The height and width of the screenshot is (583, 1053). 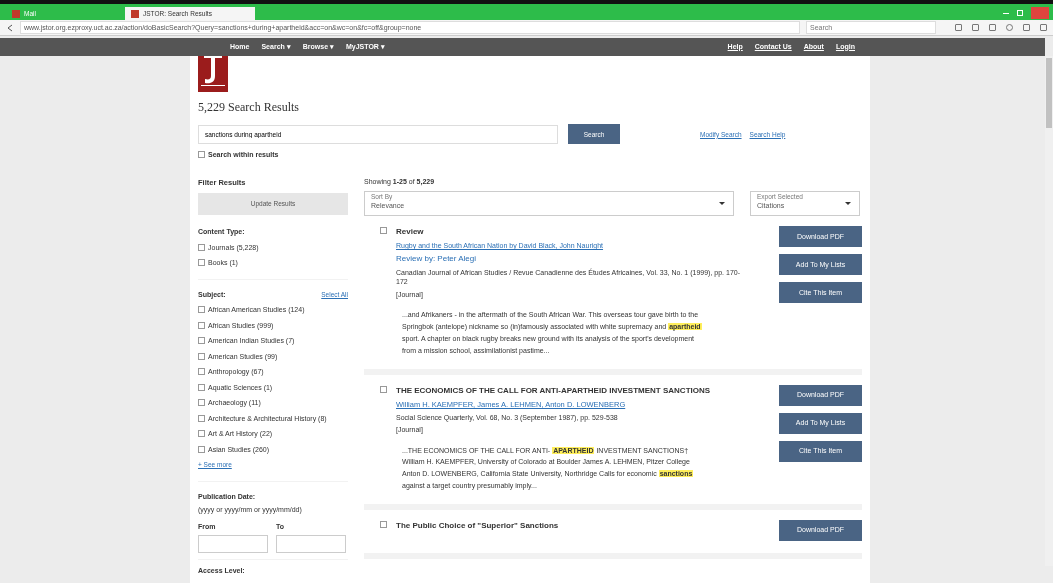 What do you see at coordinates (10, 27) in the screenshot?
I see `back-icon` at bounding box center [10, 27].